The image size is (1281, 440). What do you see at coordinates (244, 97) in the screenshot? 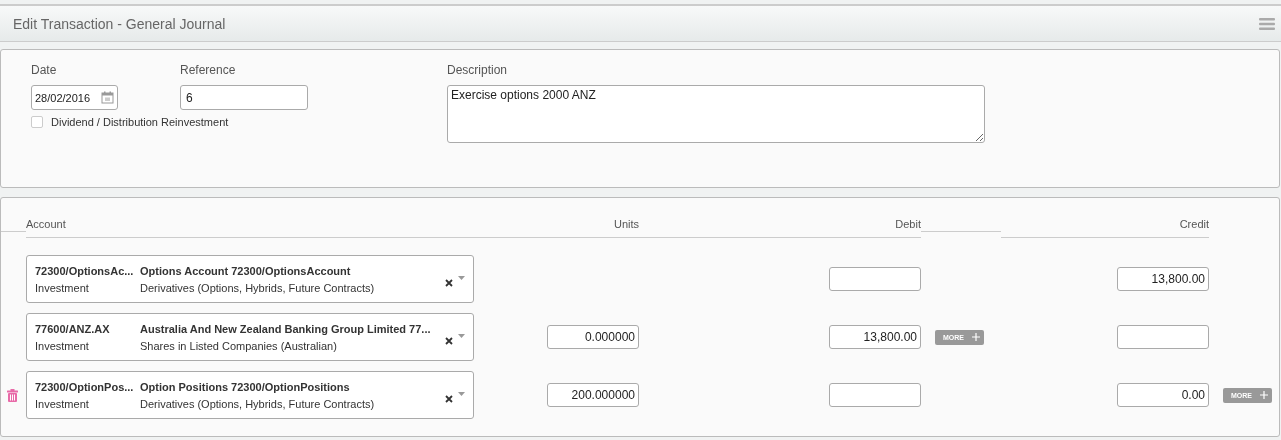
I see `reference-field: 6` at bounding box center [244, 97].